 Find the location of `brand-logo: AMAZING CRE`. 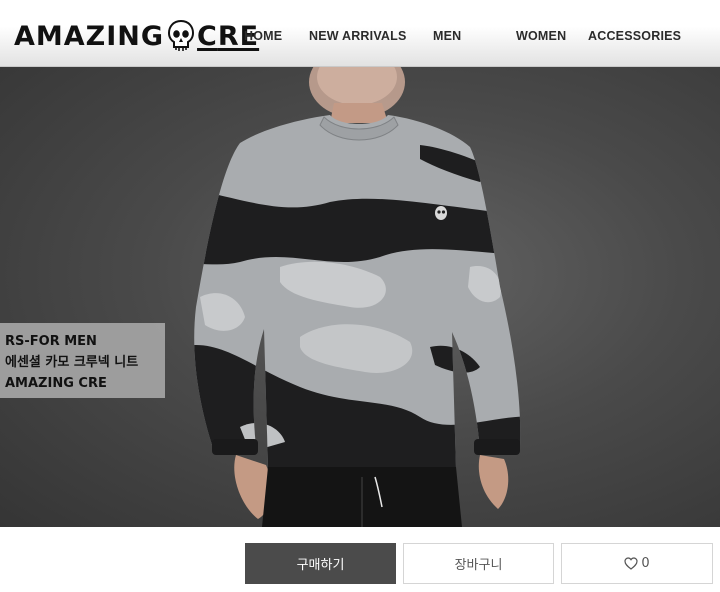

brand-logo: AMAZING CRE is located at coordinates (136, 36).